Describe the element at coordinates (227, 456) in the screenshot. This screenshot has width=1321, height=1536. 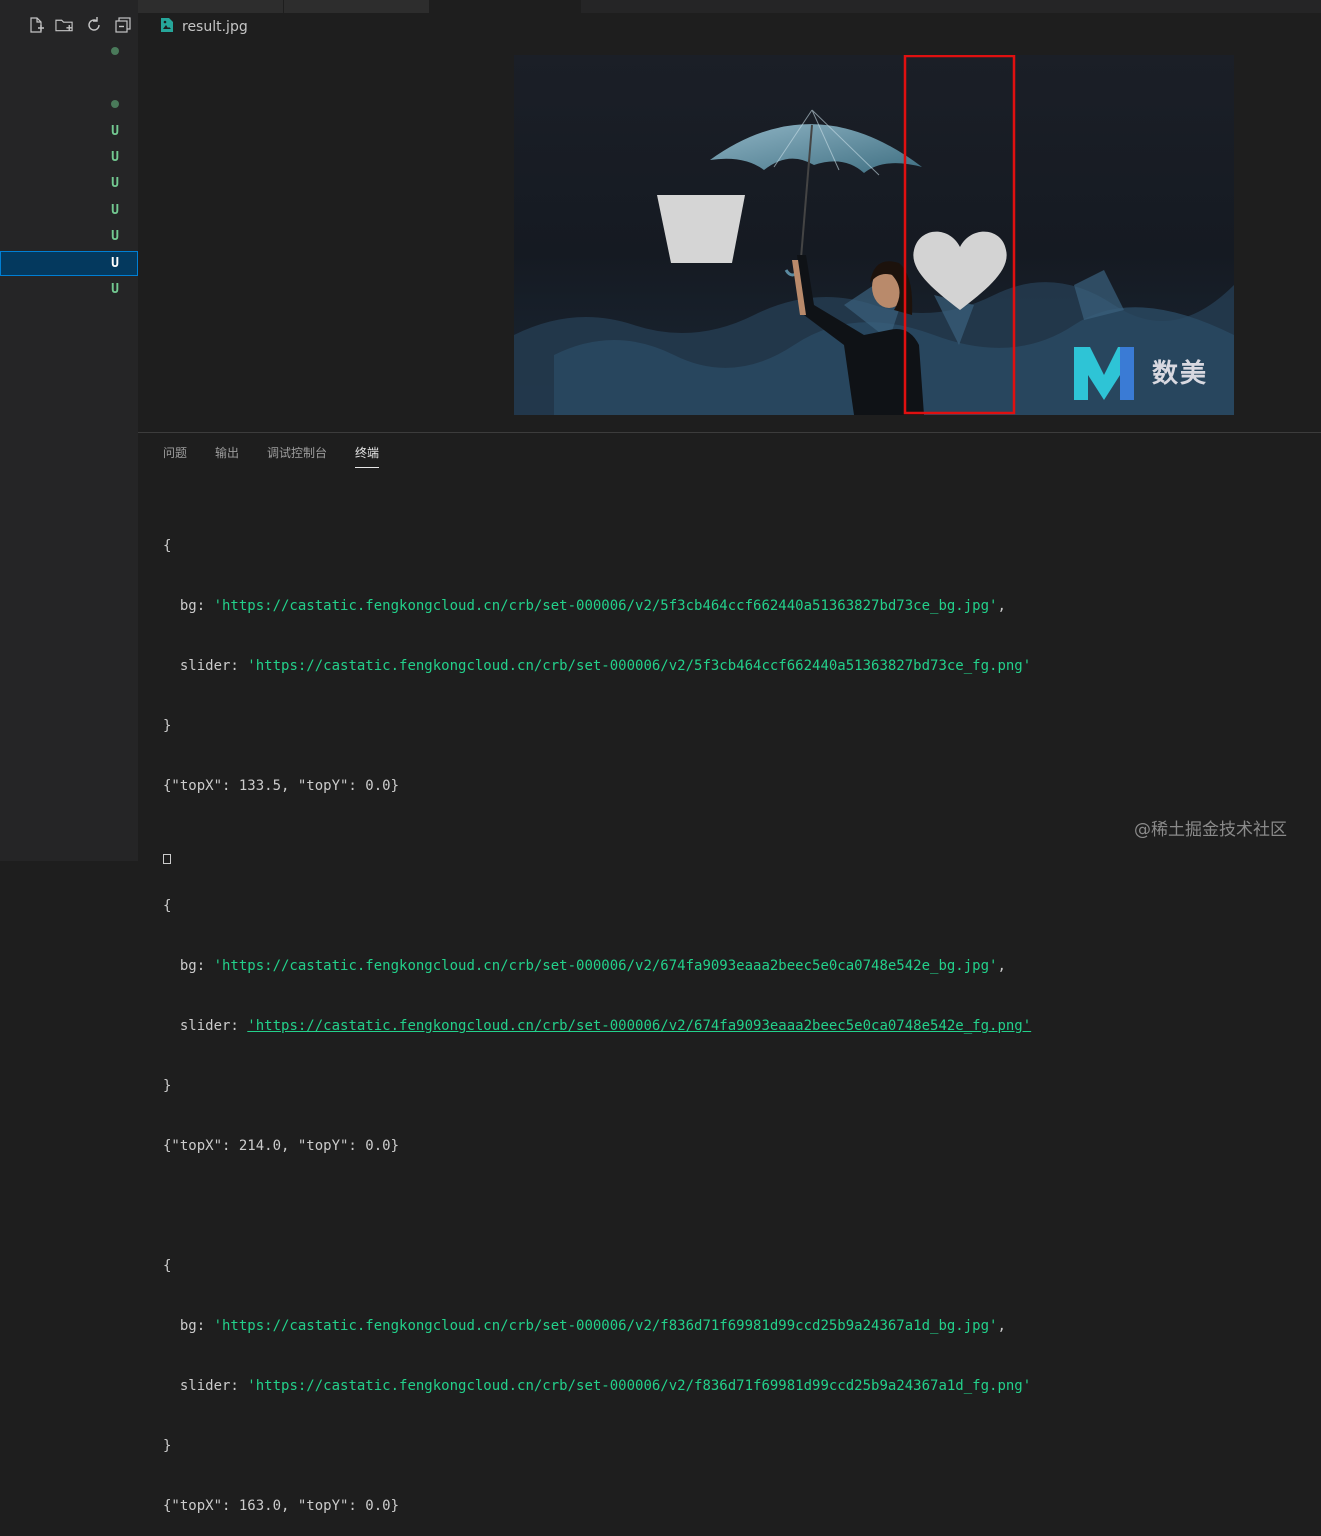
I see `tab-output: 输出` at that location.